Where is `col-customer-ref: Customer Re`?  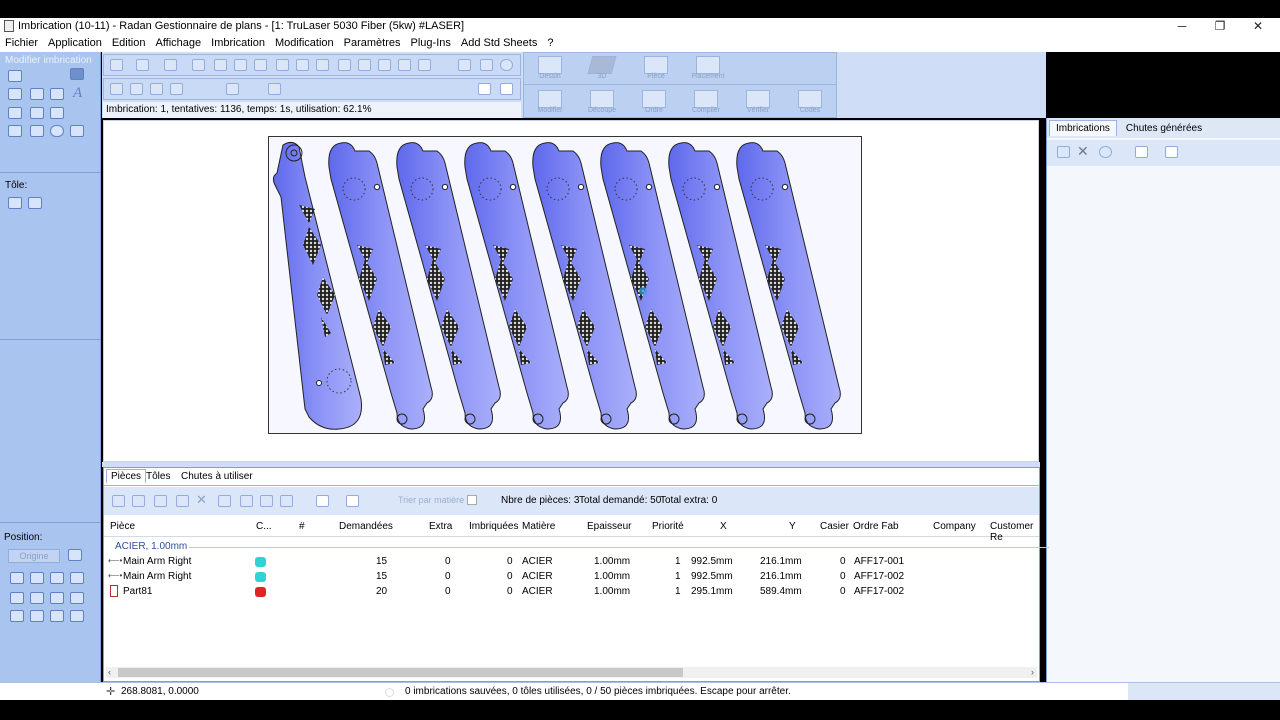 col-customer-ref: Customer Re is located at coordinates (1014, 532).